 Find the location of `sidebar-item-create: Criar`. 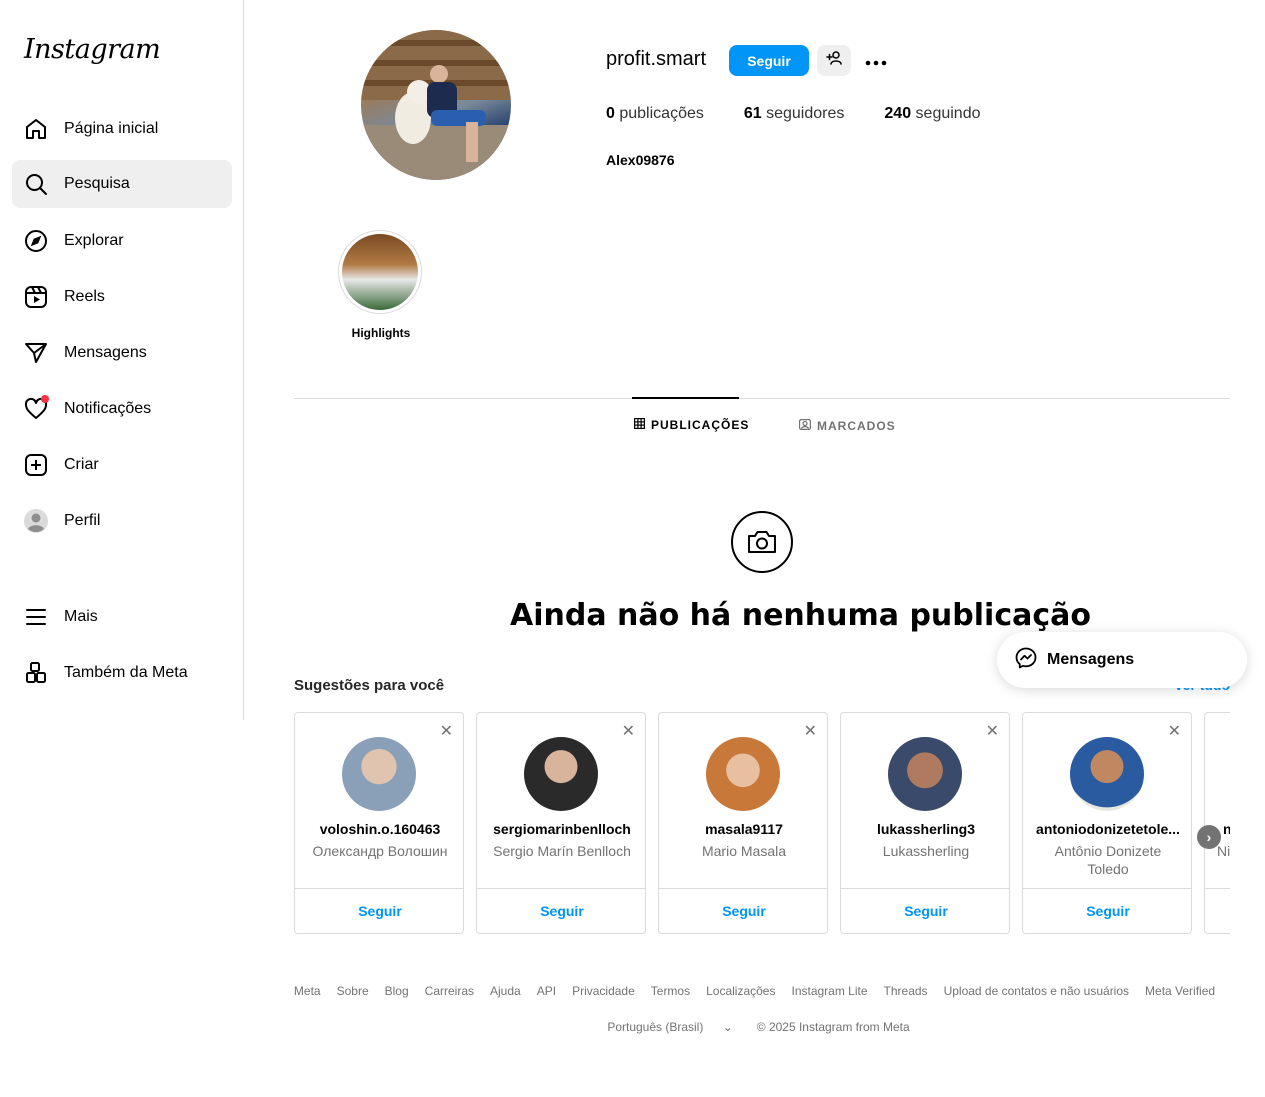

sidebar-item-create: Criar is located at coordinates (122, 465).